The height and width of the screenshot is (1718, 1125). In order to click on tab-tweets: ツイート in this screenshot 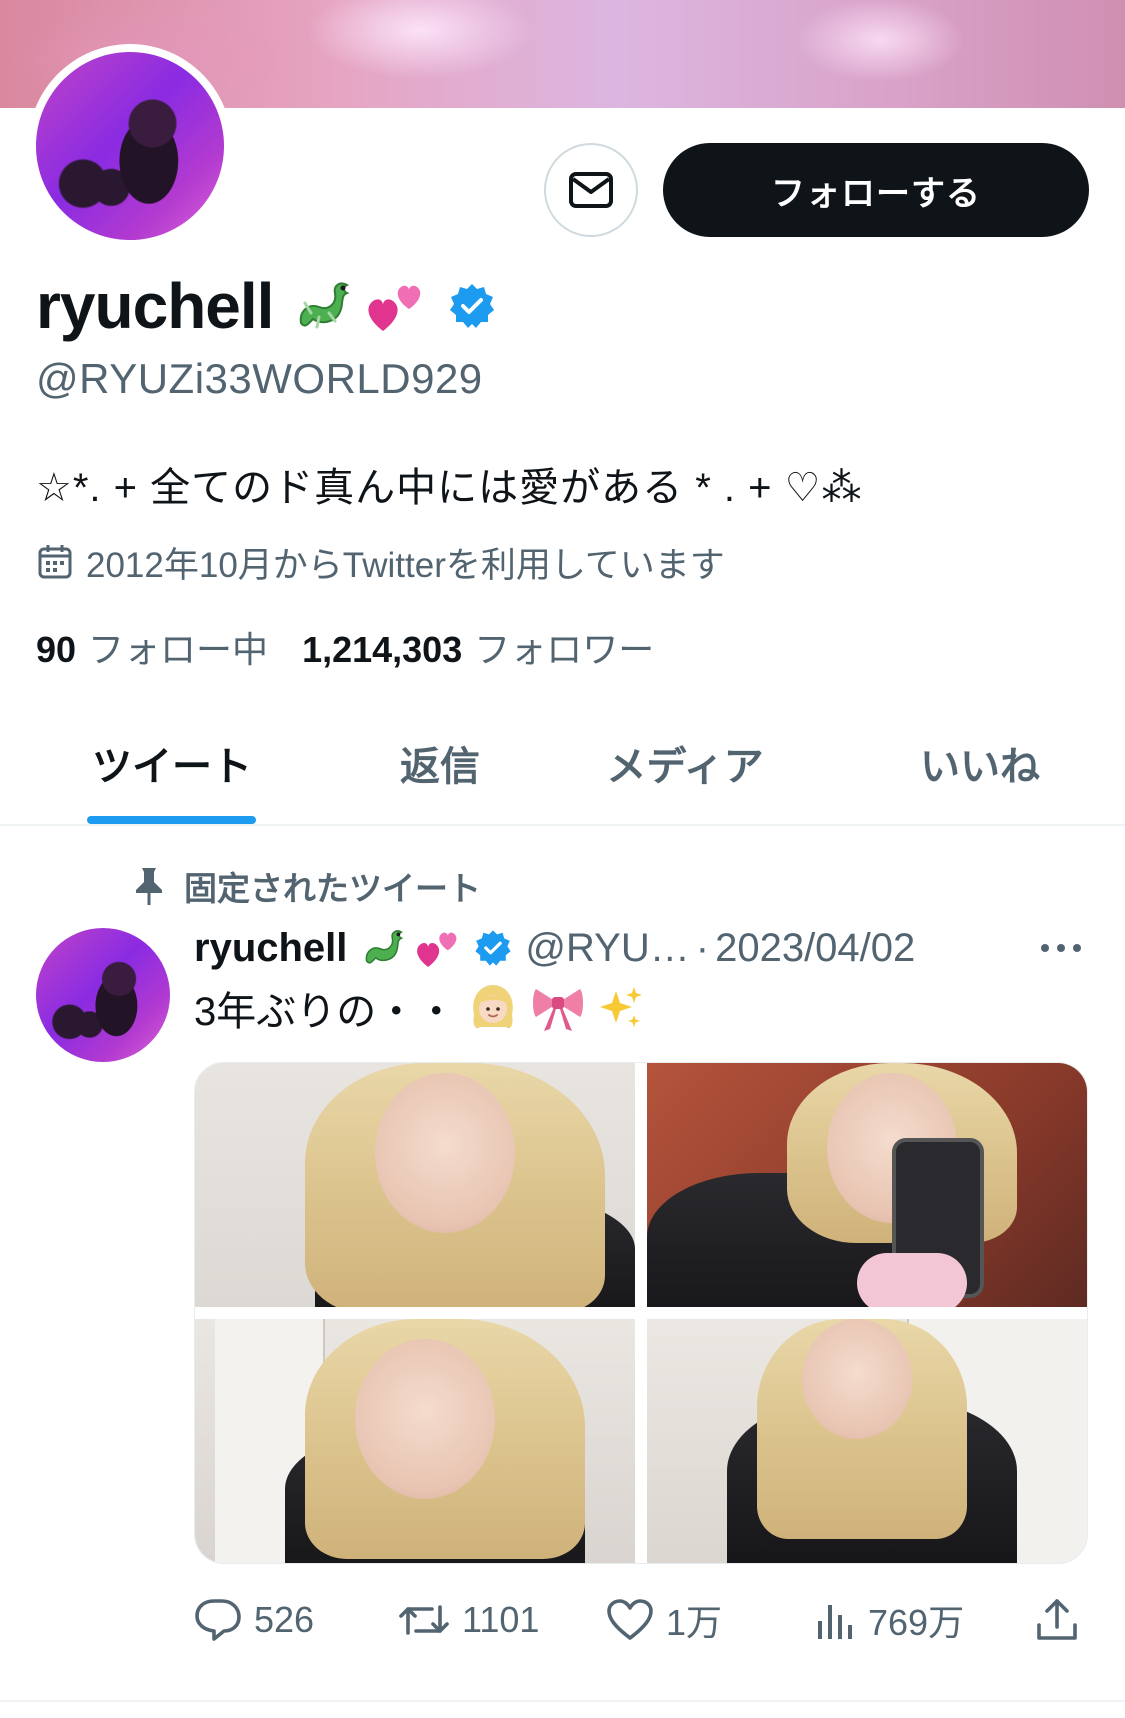, I will do `click(172, 763)`.